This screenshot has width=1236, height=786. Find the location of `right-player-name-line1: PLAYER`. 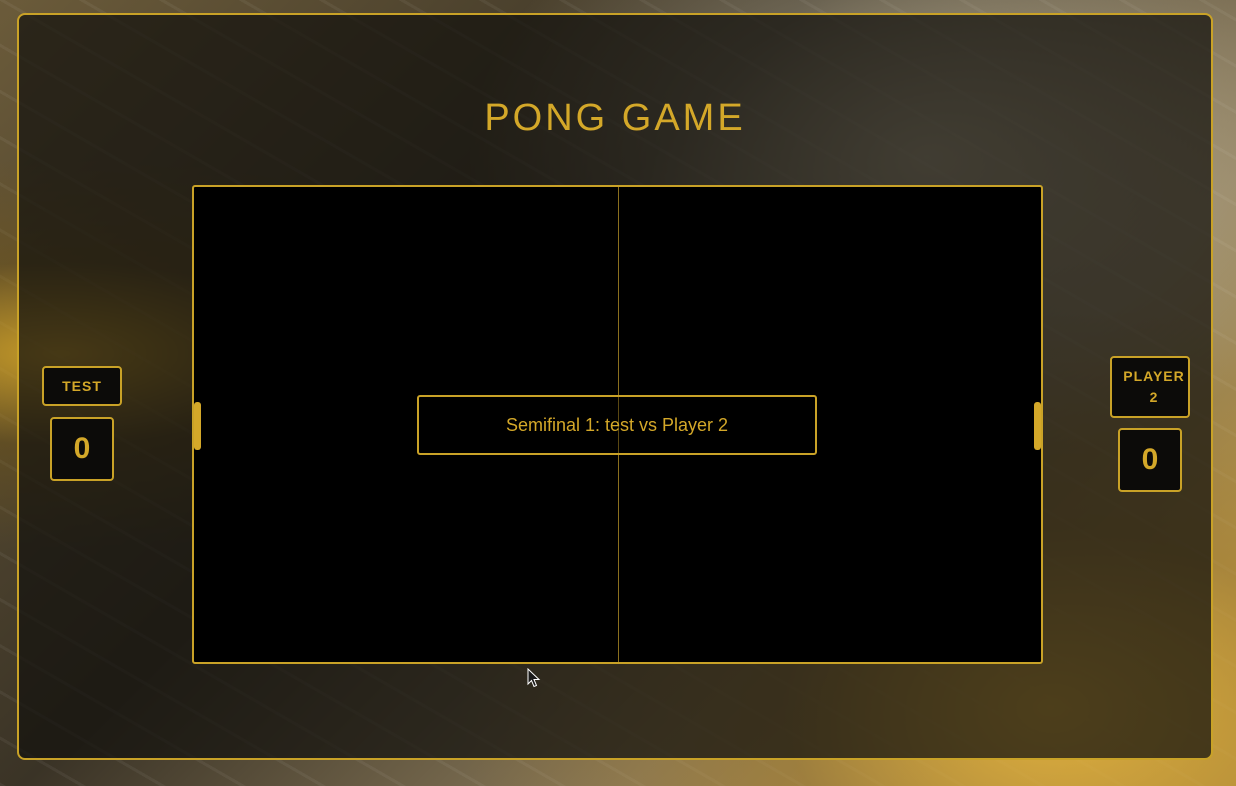

right-player-name-line1: PLAYER is located at coordinates (1154, 376).